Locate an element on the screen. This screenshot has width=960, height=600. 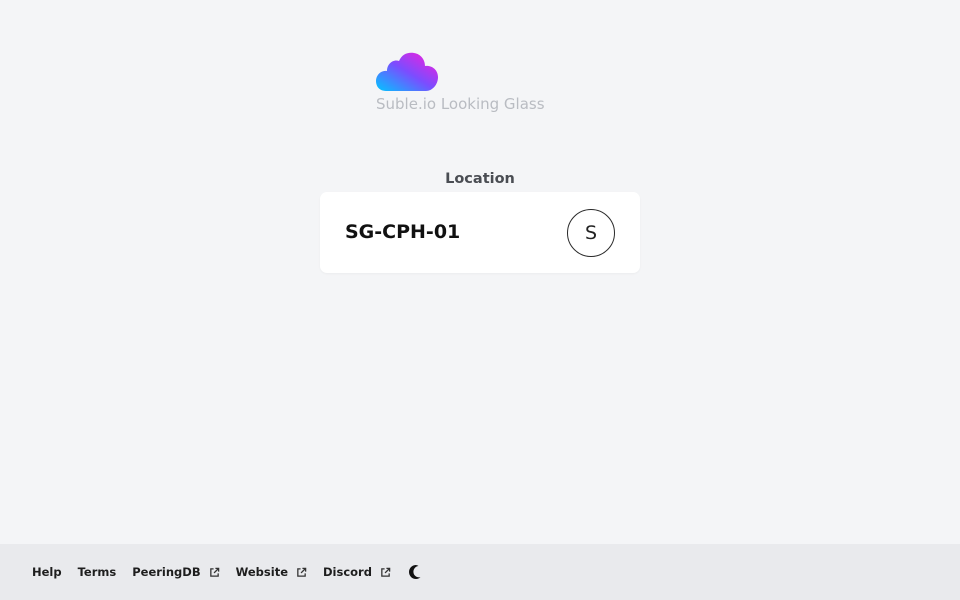
location-label: Location is located at coordinates (480, 179).